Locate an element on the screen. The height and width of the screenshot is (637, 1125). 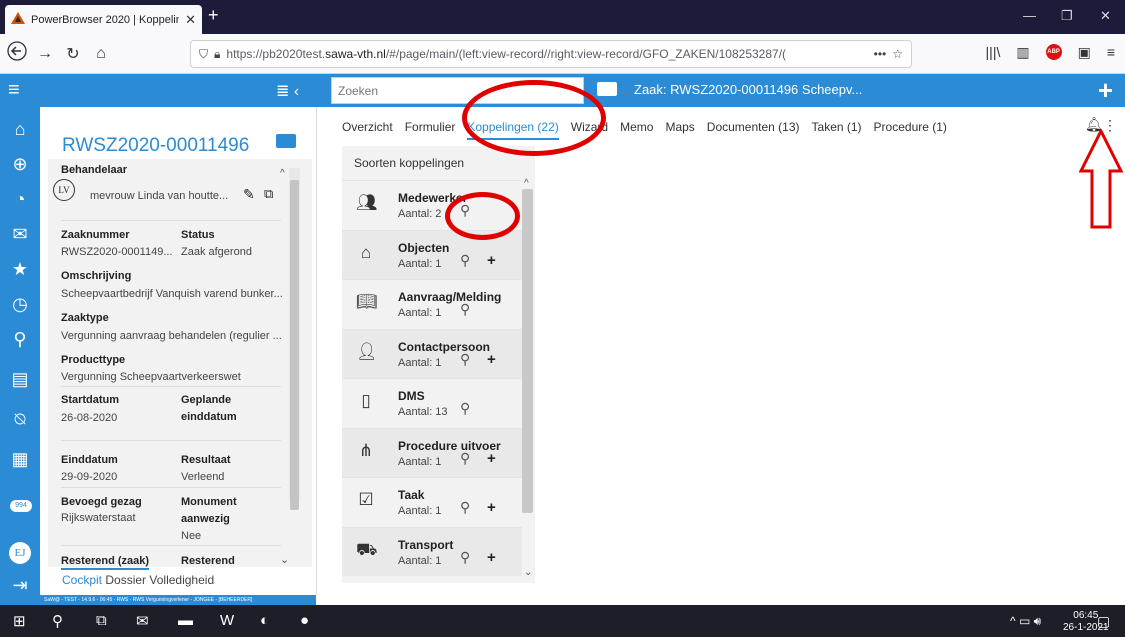
koppelingen-scroll-down-icon: ⌄ is located at coordinates (528, 572).